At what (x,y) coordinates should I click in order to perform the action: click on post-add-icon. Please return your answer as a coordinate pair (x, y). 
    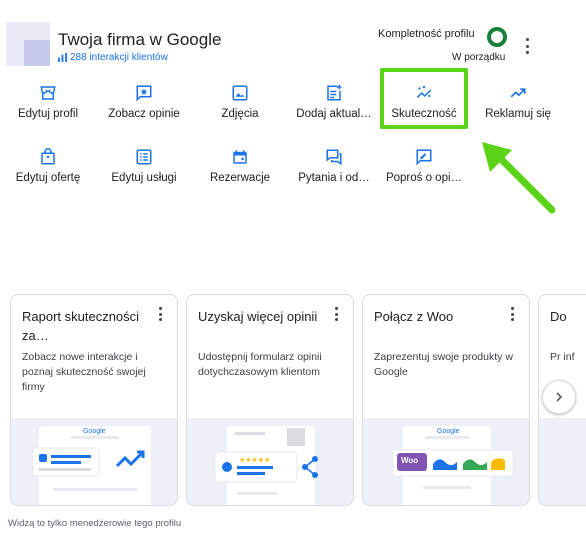
    Looking at the image, I should click on (334, 92).